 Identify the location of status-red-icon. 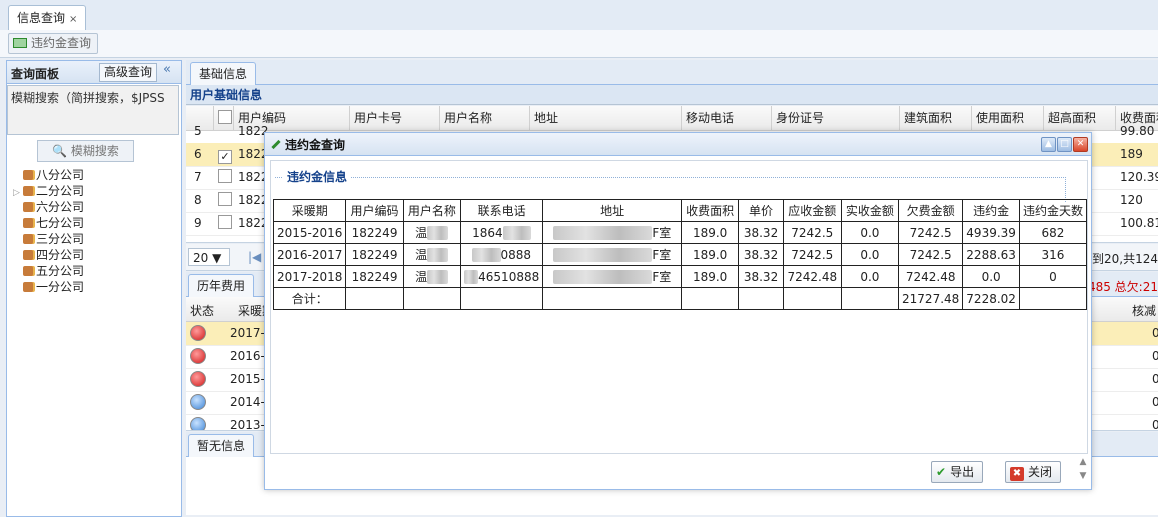
(198, 333).